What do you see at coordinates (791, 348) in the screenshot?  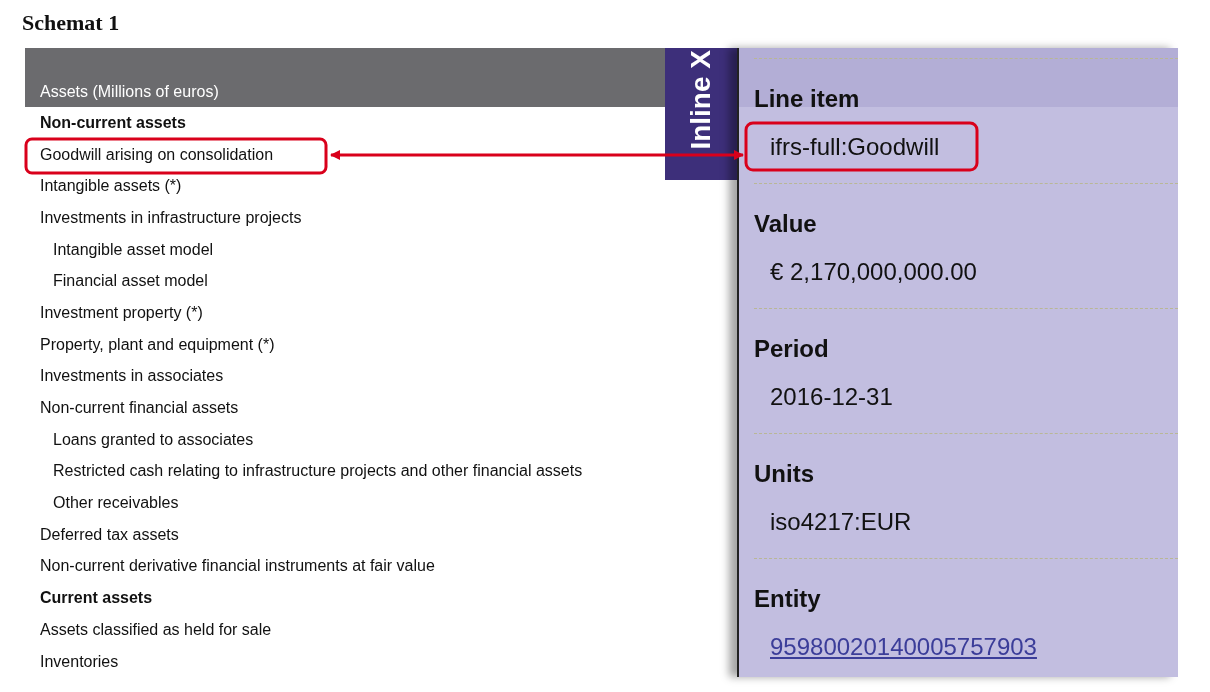 I see `field-label: Period` at bounding box center [791, 348].